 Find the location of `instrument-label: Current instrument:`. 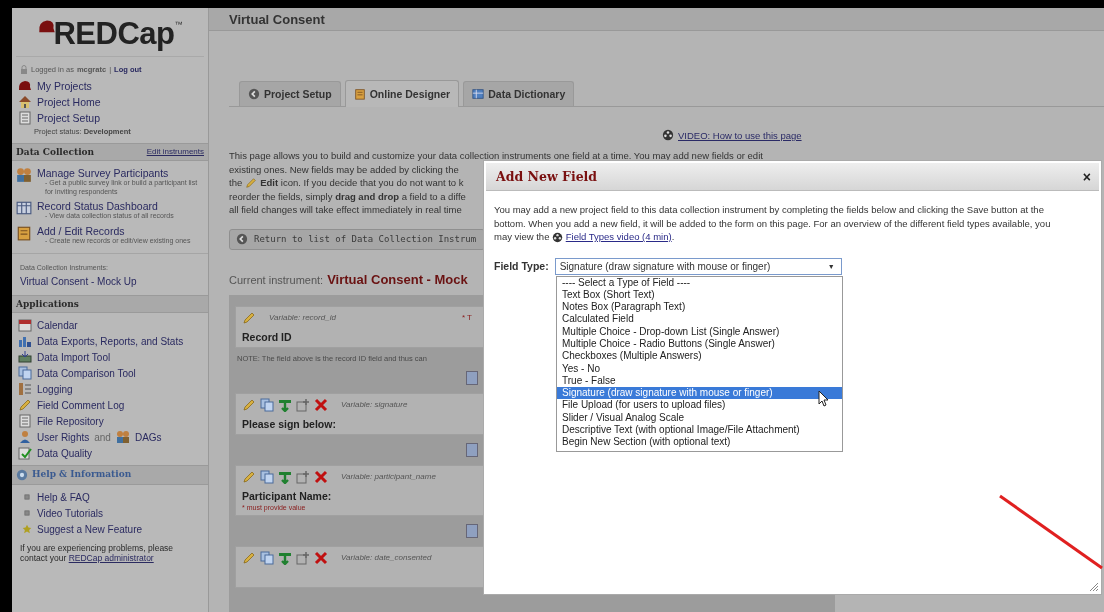

instrument-label: Current instrument: is located at coordinates (276, 279).